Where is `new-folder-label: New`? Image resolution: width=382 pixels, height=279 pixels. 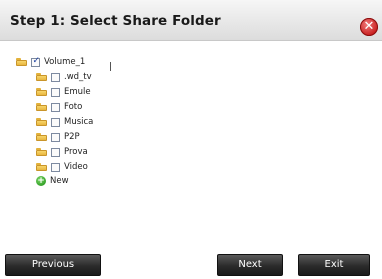 new-folder-label: New is located at coordinates (59, 181).